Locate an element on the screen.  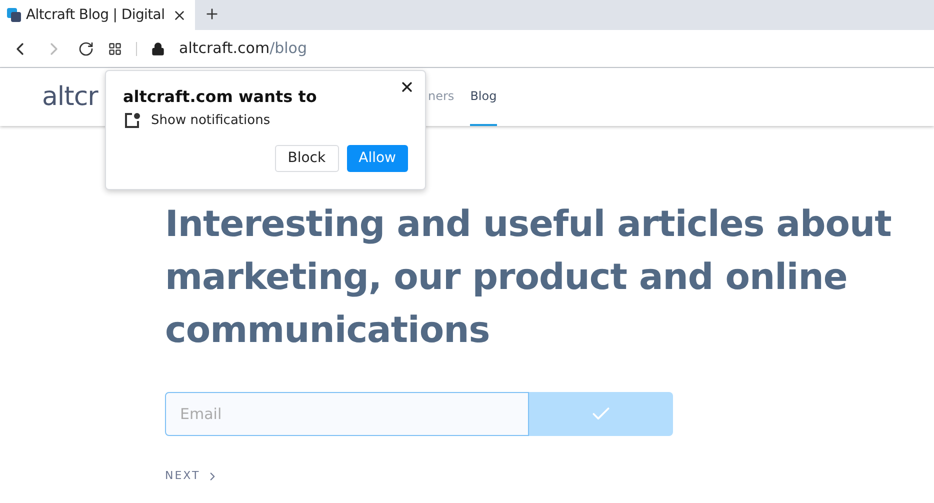
lock-icon is located at coordinates (158, 49).